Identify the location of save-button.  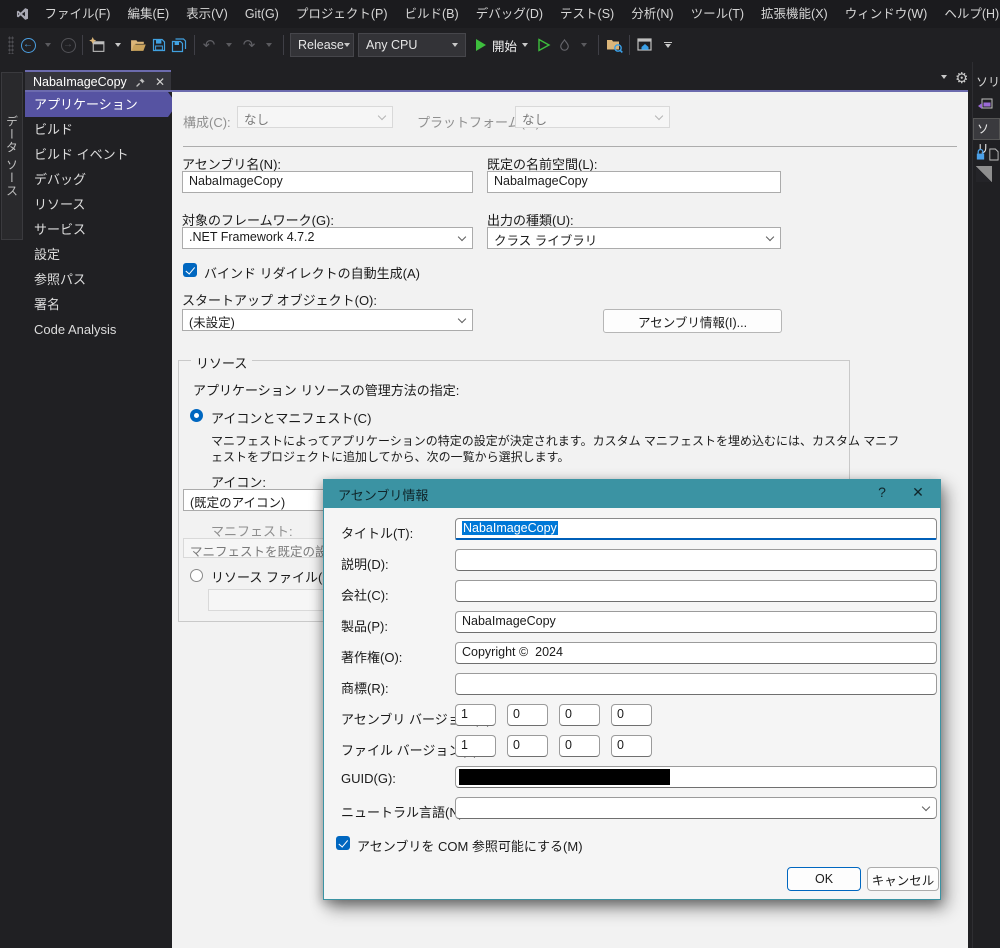
(159, 45).